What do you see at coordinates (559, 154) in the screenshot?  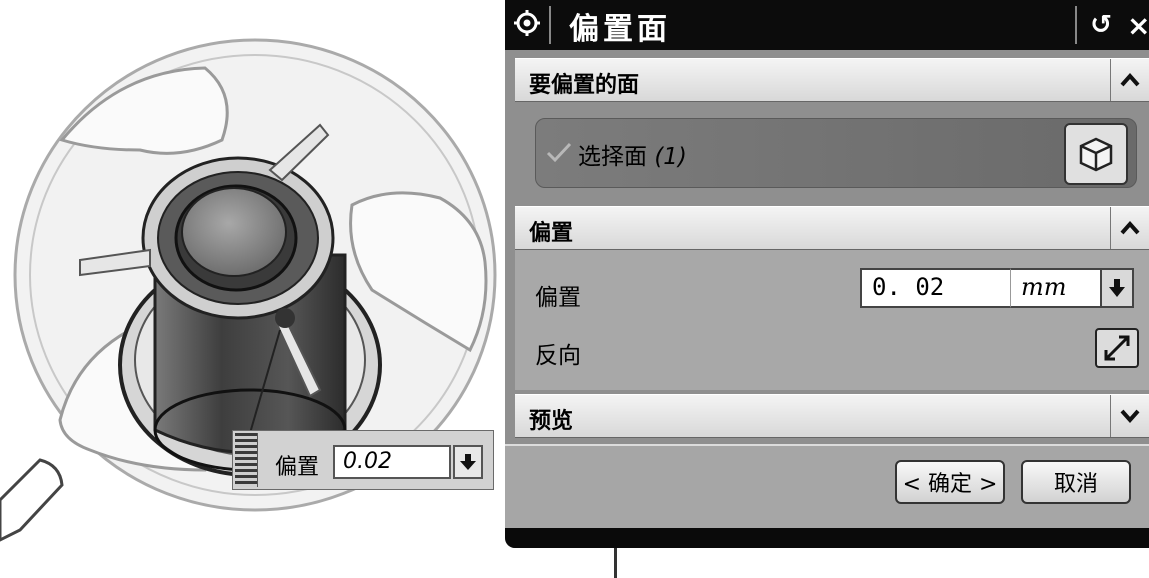 I see `checkmark-icon` at bounding box center [559, 154].